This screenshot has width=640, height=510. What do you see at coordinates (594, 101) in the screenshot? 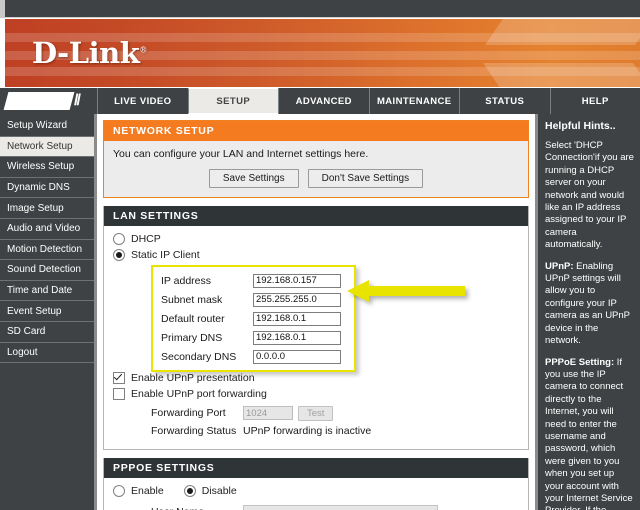
I see `tab-help: HELP` at bounding box center [594, 101].